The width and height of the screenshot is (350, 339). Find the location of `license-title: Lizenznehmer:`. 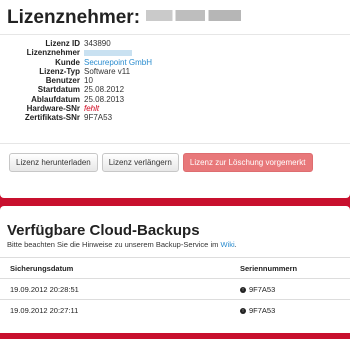

license-title: Lizenznehmer: is located at coordinates (124, 18).